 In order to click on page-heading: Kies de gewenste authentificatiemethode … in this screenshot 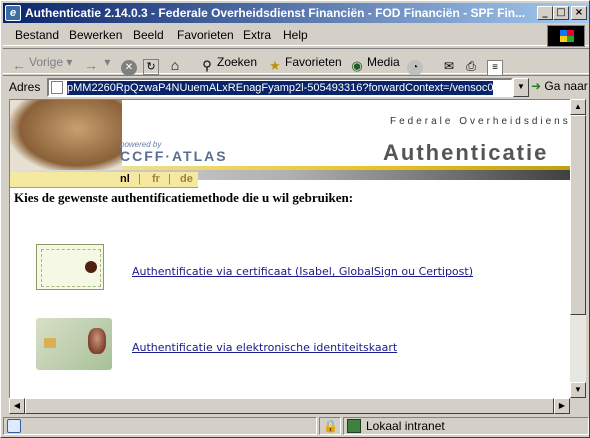, I will do `click(184, 197)`.